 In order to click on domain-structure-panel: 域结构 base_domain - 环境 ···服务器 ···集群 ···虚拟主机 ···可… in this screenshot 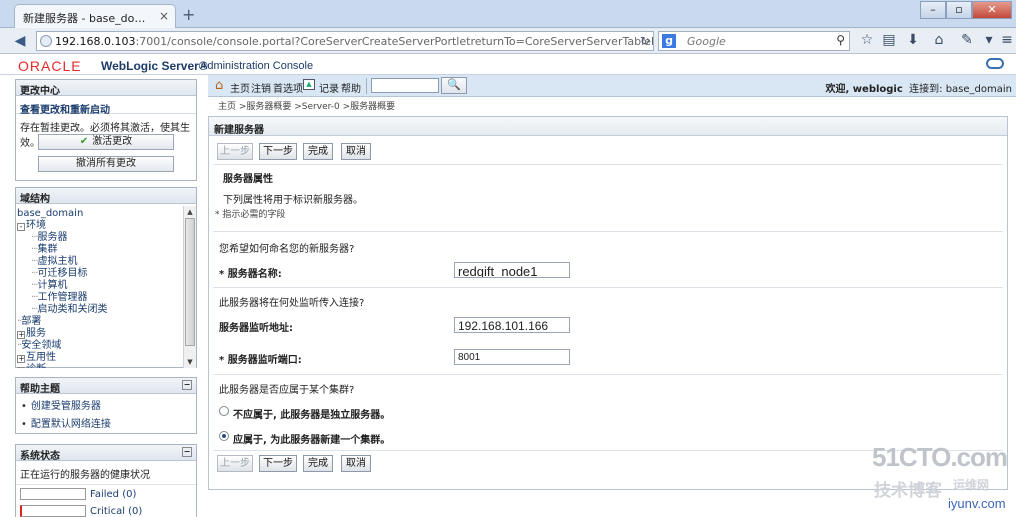, I will do `click(106, 277)`.